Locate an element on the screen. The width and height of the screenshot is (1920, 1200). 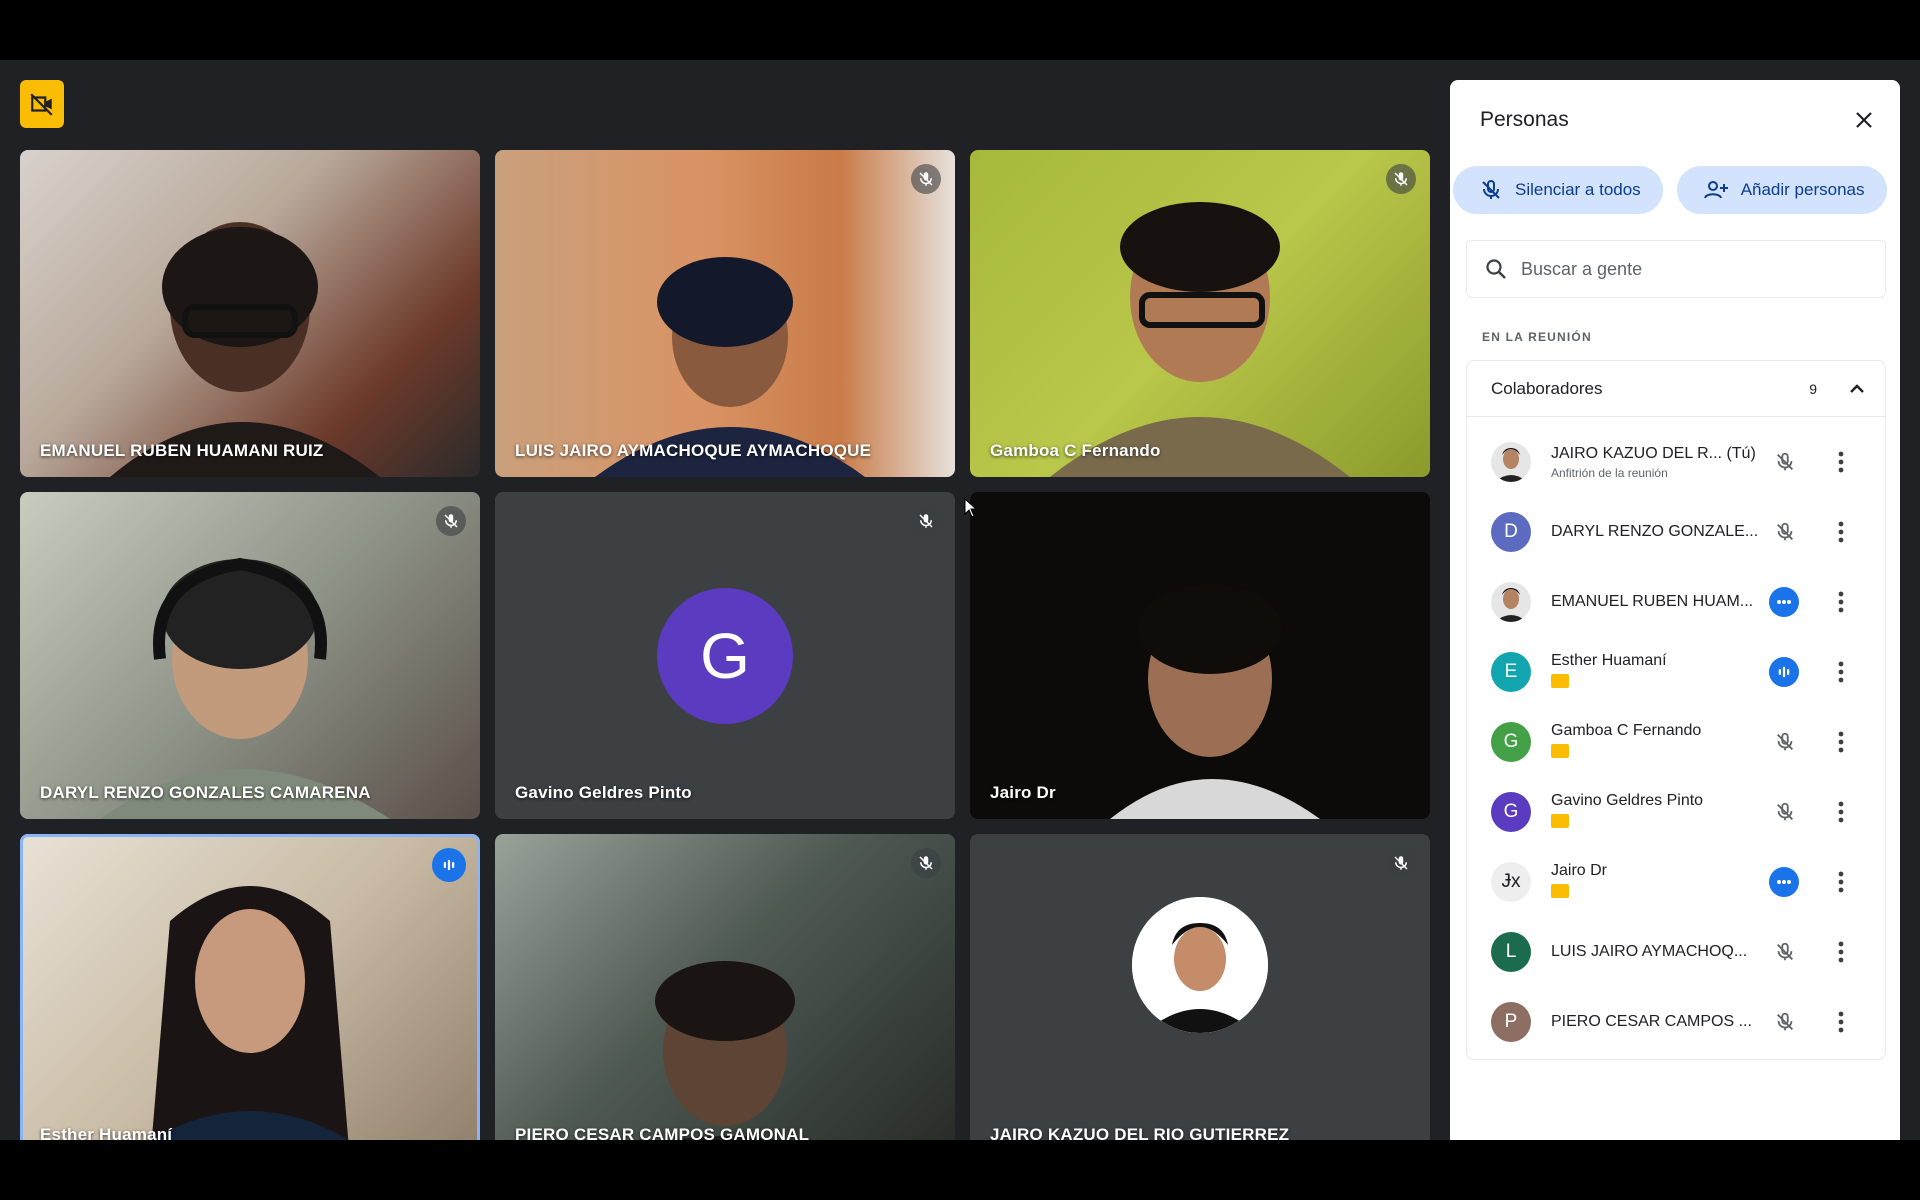
close-button is located at coordinates (1864, 120).